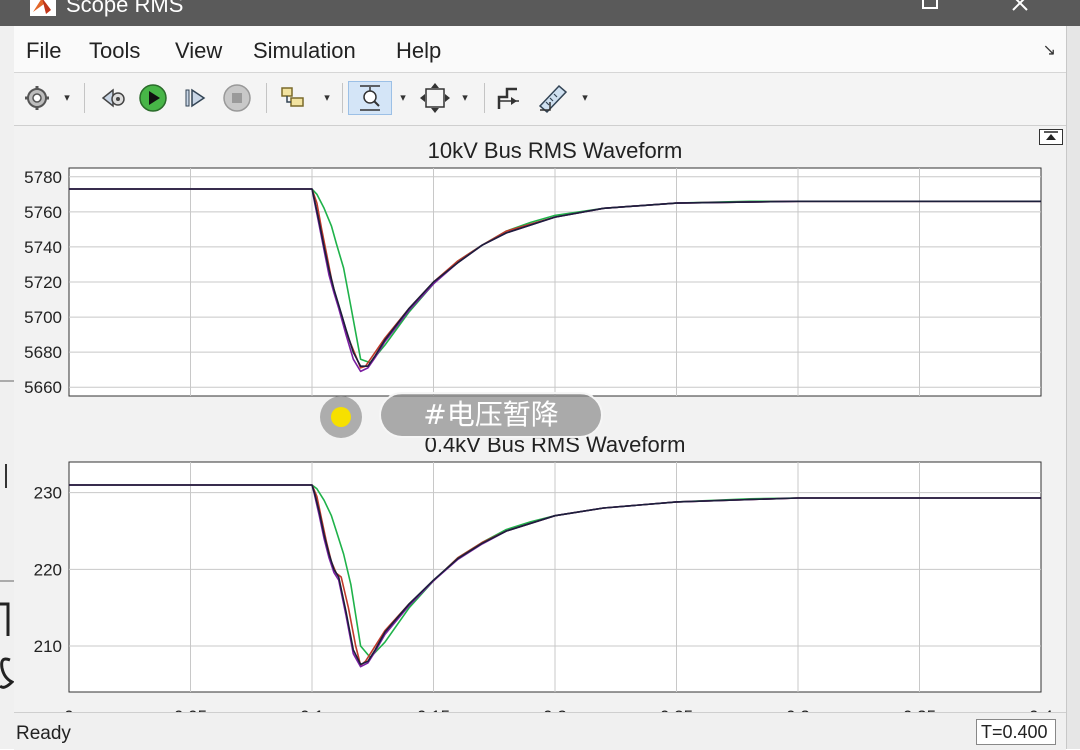 The image size is (1080, 750). Describe the element at coordinates (304, 51) in the screenshot. I see `menu-simulation: Simulation` at that location.